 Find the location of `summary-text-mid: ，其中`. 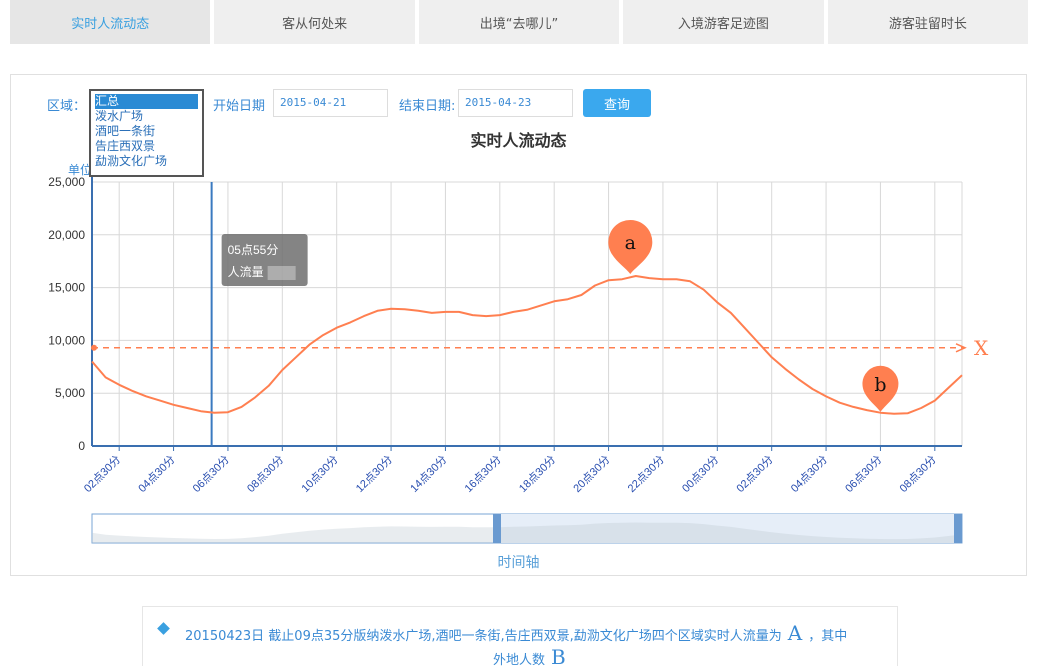

summary-text-mid: ，其中 is located at coordinates (828, 636).